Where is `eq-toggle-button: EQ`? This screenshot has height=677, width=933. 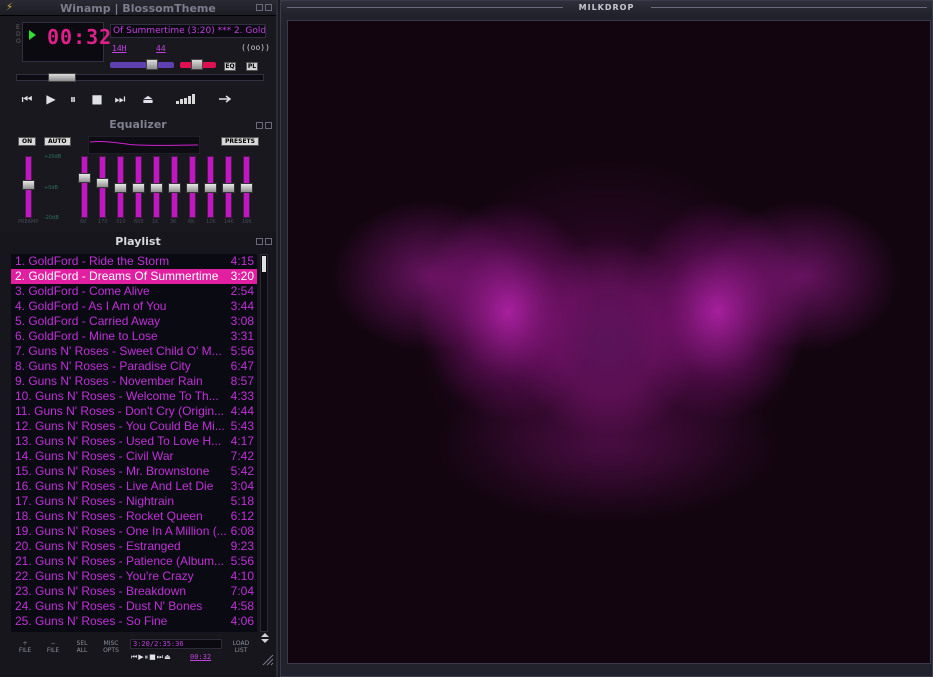
eq-toggle-button: EQ is located at coordinates (230, 66).